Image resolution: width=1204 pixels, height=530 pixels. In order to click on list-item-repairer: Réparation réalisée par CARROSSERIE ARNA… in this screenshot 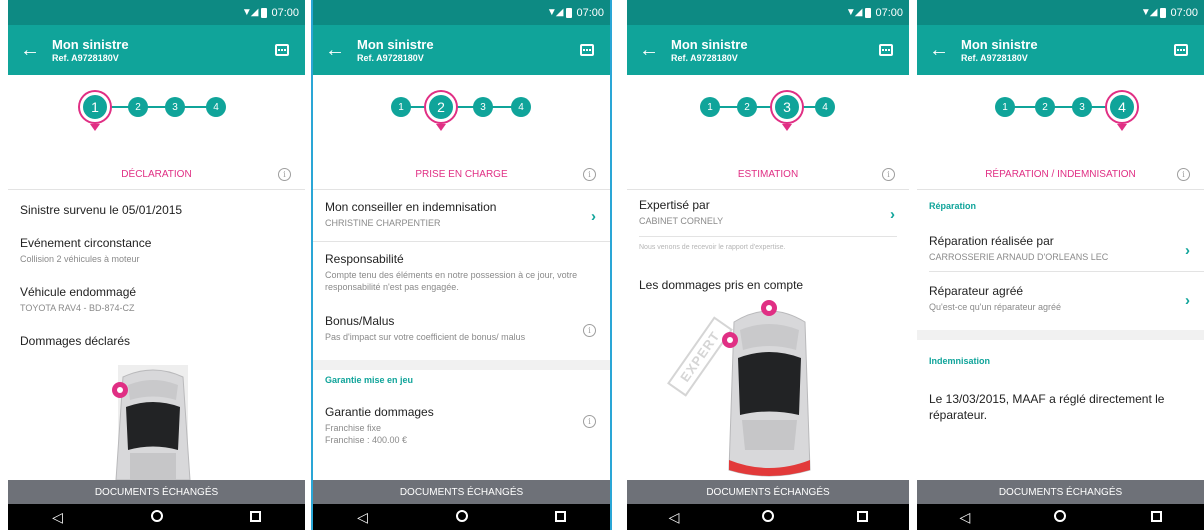, I will do `click(1060, 248)`.